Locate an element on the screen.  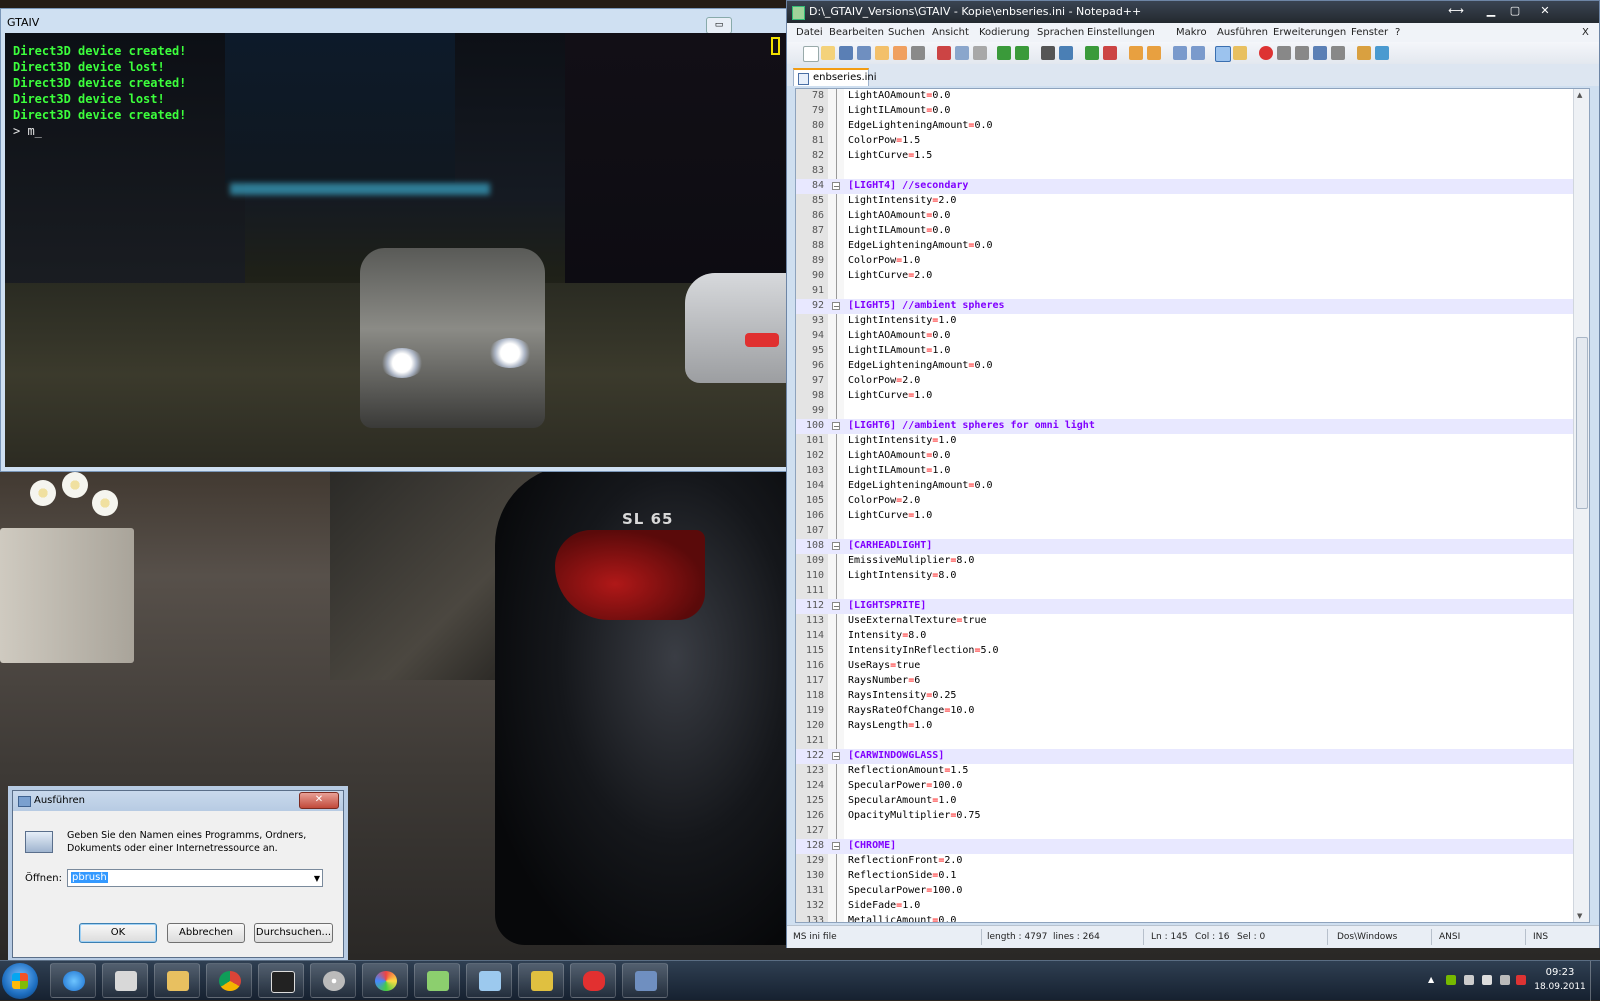
new-file-icon is located at coordinates (811, 54).